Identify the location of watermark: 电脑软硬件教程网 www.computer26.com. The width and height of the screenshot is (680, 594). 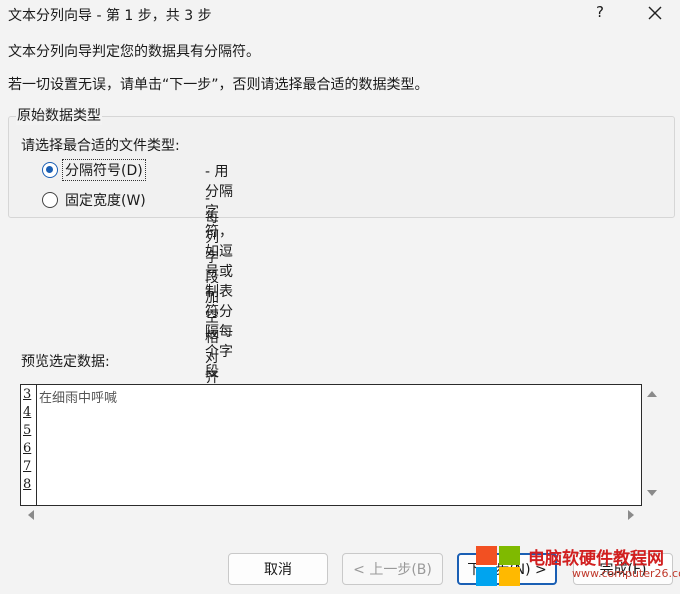
(577, 568).